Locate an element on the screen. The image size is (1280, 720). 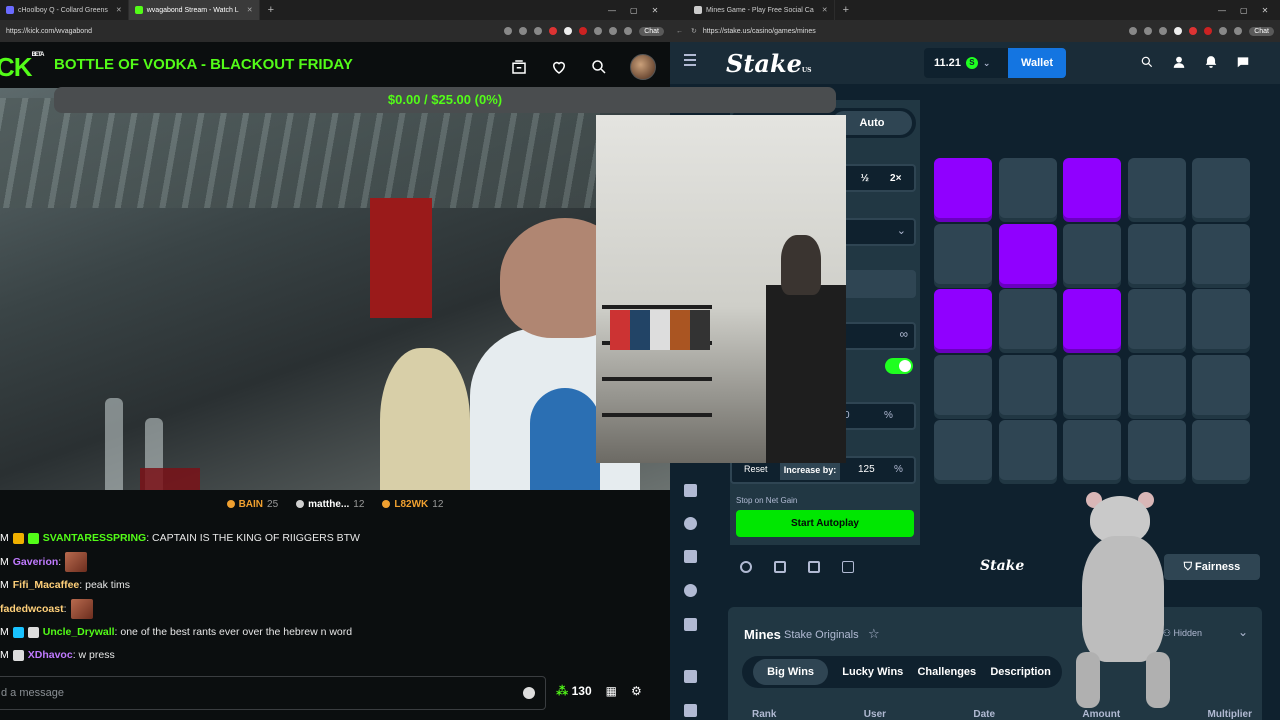
settings-icon is located at coordinates (746, 567).